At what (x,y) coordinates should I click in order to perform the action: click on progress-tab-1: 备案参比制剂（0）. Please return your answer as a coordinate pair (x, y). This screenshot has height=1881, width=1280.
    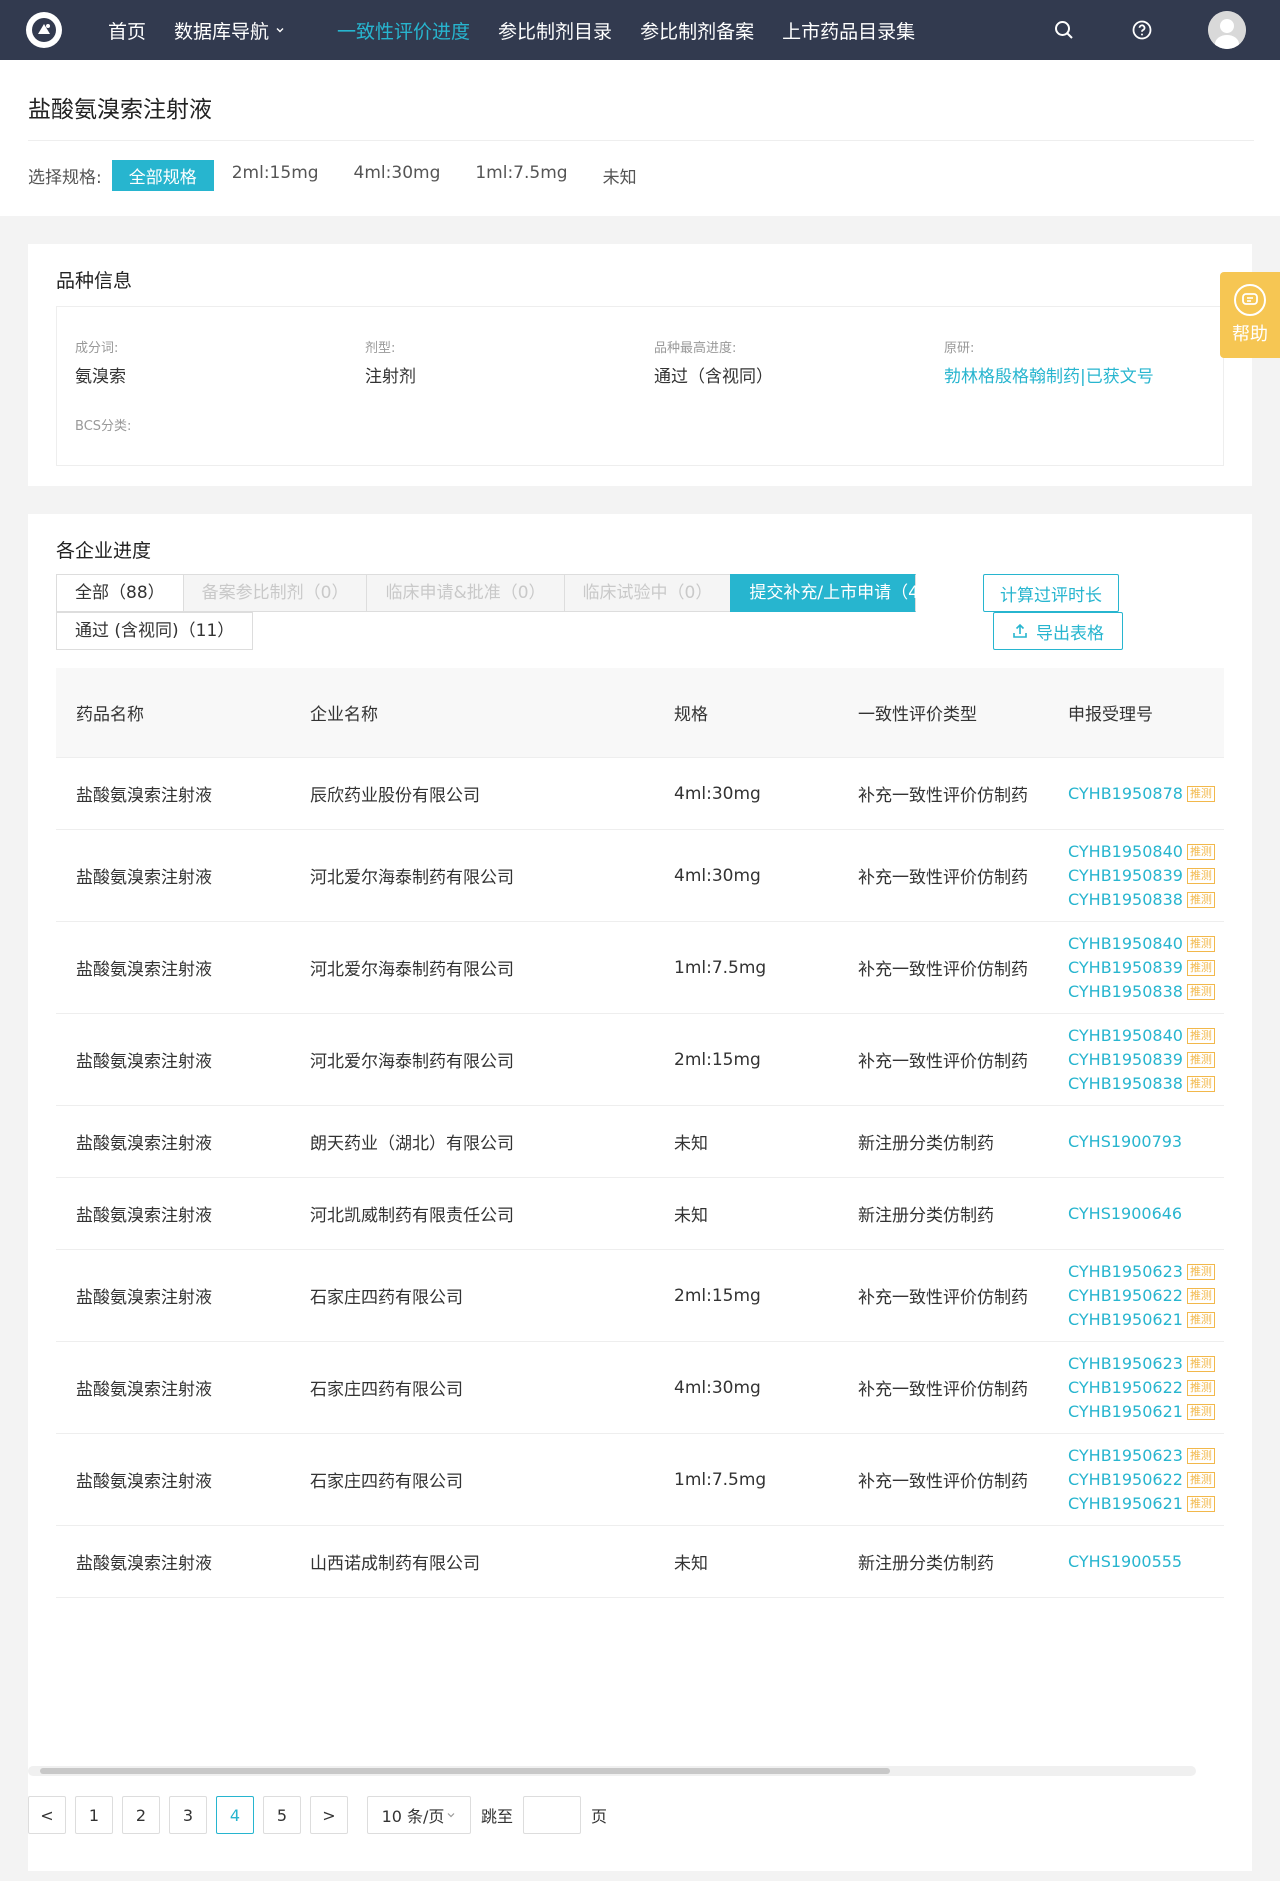
    Looking at the image, I should click on (274, 593).